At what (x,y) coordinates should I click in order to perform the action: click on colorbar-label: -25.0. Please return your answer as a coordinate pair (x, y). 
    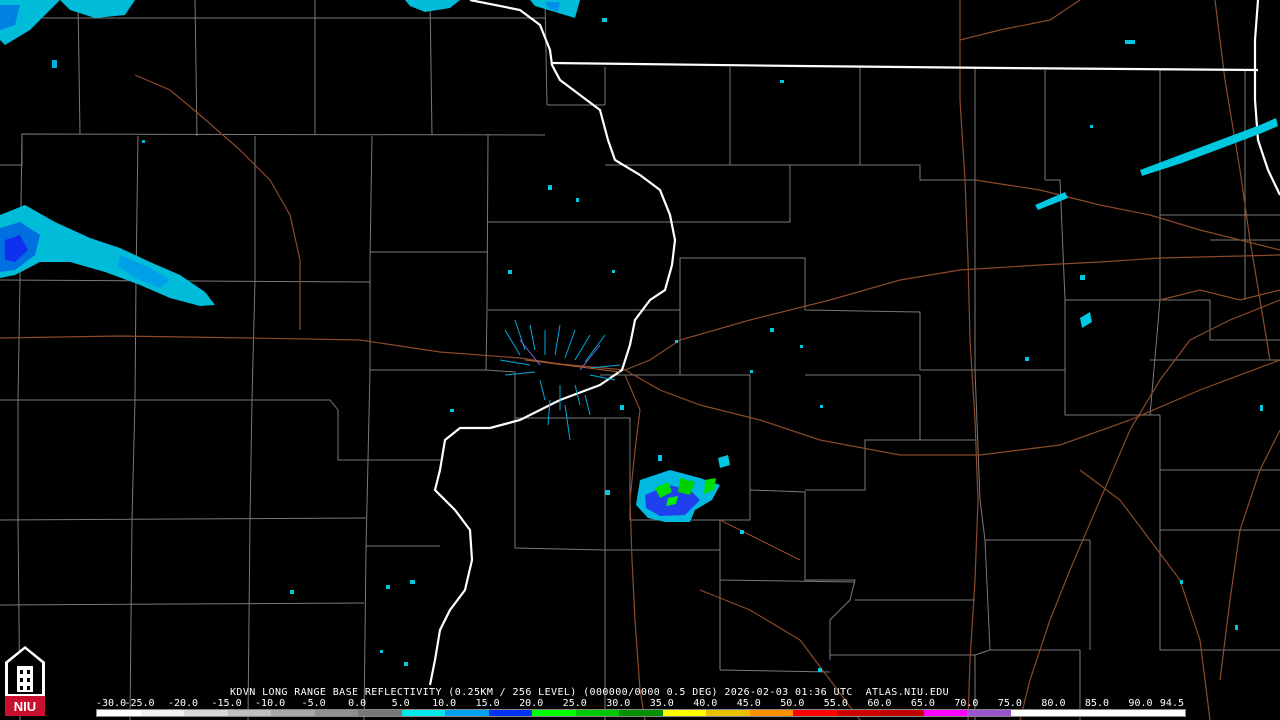
    Looking at the image, I should click on (139, 703).